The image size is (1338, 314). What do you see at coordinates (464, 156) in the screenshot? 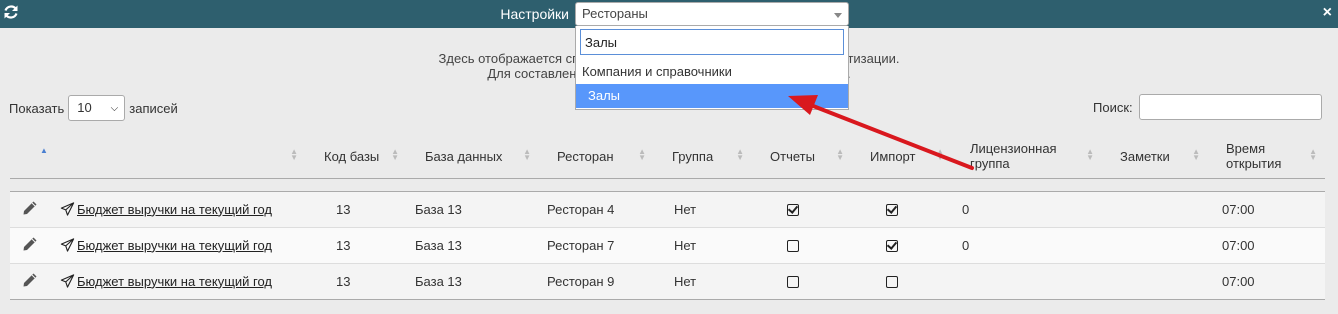
I see `header-label: База данных` at bounding box center [464, 156].